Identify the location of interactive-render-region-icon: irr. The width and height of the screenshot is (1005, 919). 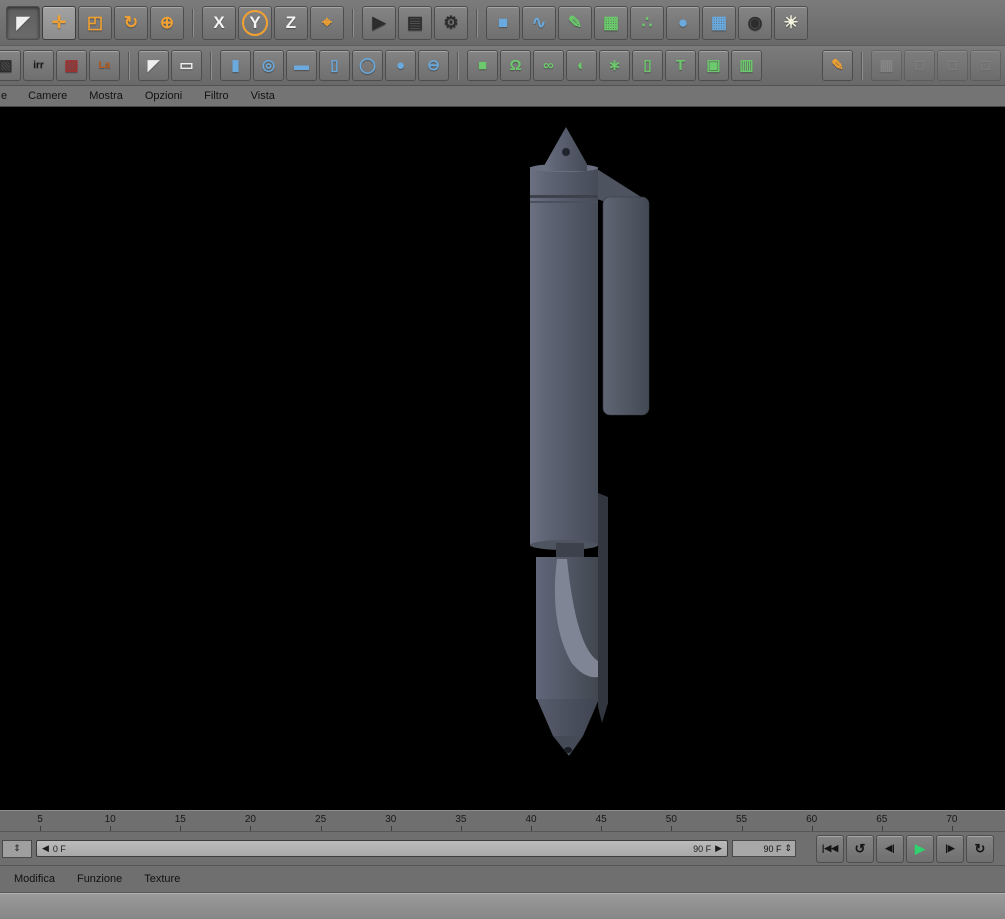
(38, 65).